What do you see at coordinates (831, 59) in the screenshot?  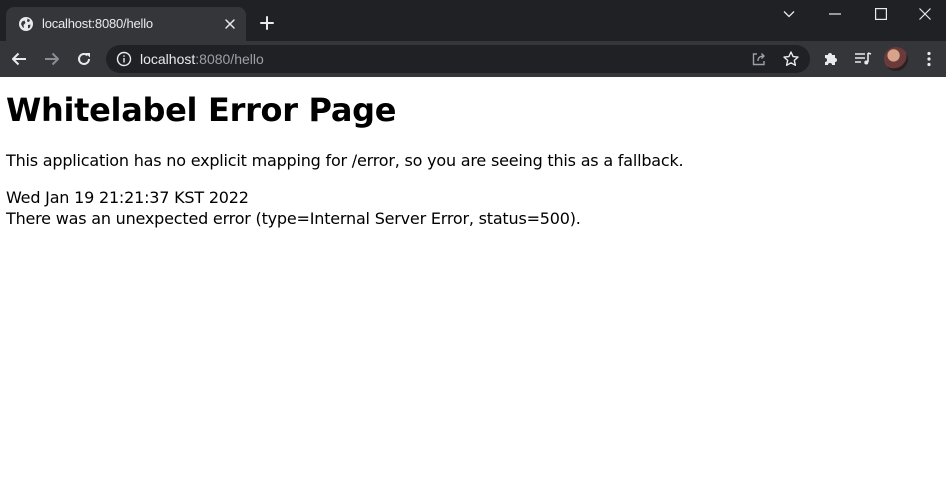 I see `extensions-puzzle-icon` at bounding box center [831, 59].